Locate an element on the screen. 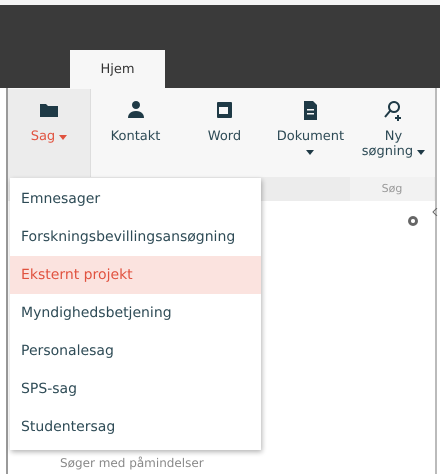  ribbon-button: Dokument is located at coordinates (310, 133).